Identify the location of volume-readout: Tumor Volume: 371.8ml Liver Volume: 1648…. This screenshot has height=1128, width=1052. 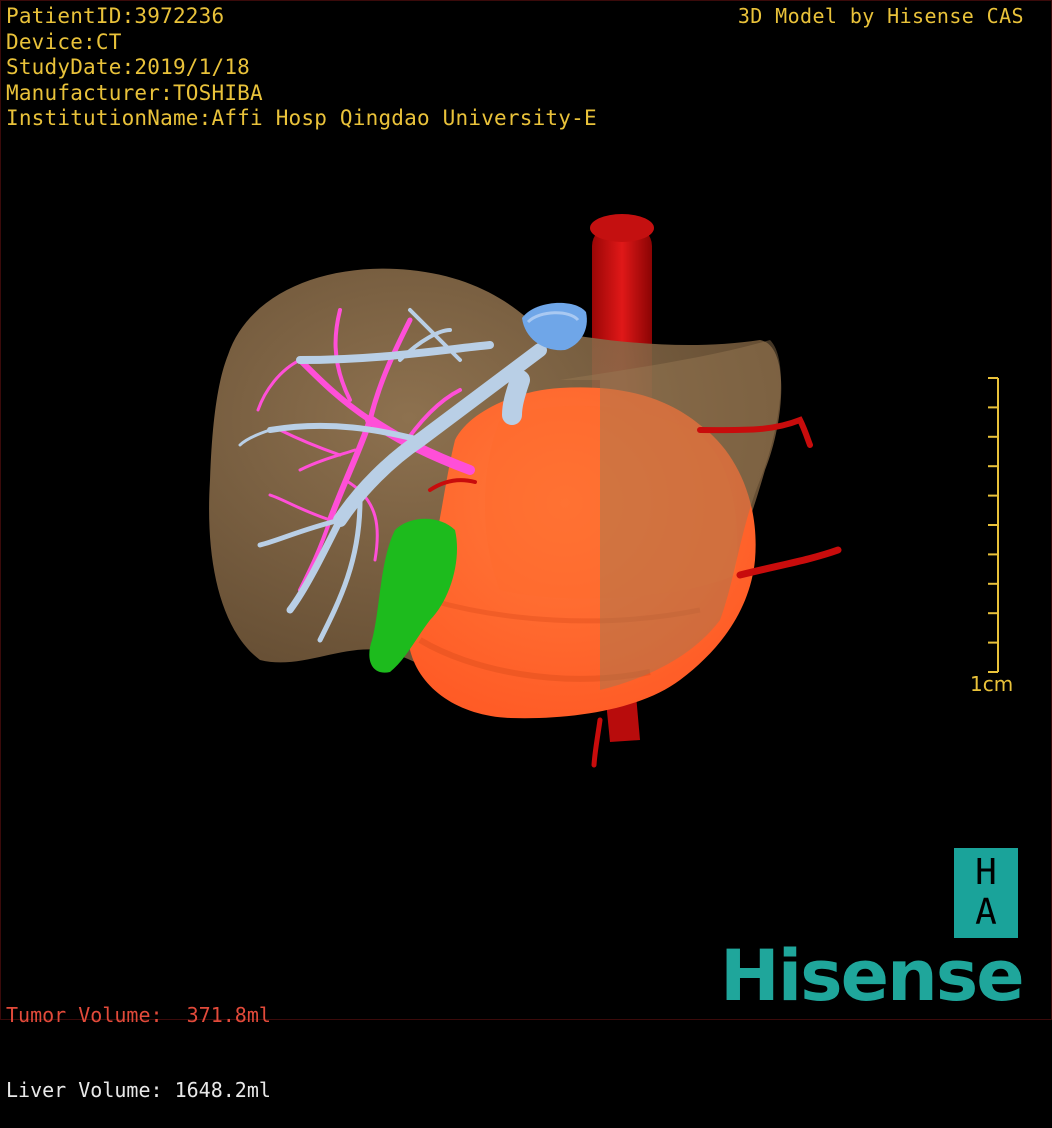
(138, 1040).